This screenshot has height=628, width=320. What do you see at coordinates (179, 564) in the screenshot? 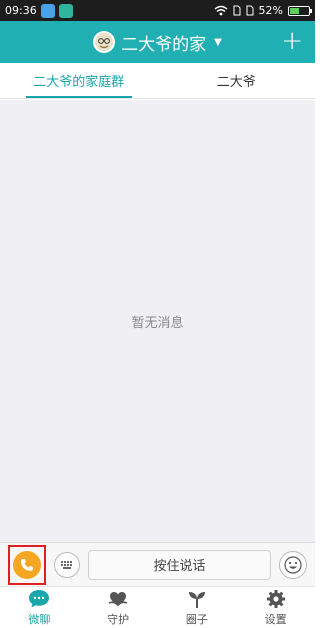
I see `hold-to-talk-button: 按住说话` at bounding box center [179, 564].